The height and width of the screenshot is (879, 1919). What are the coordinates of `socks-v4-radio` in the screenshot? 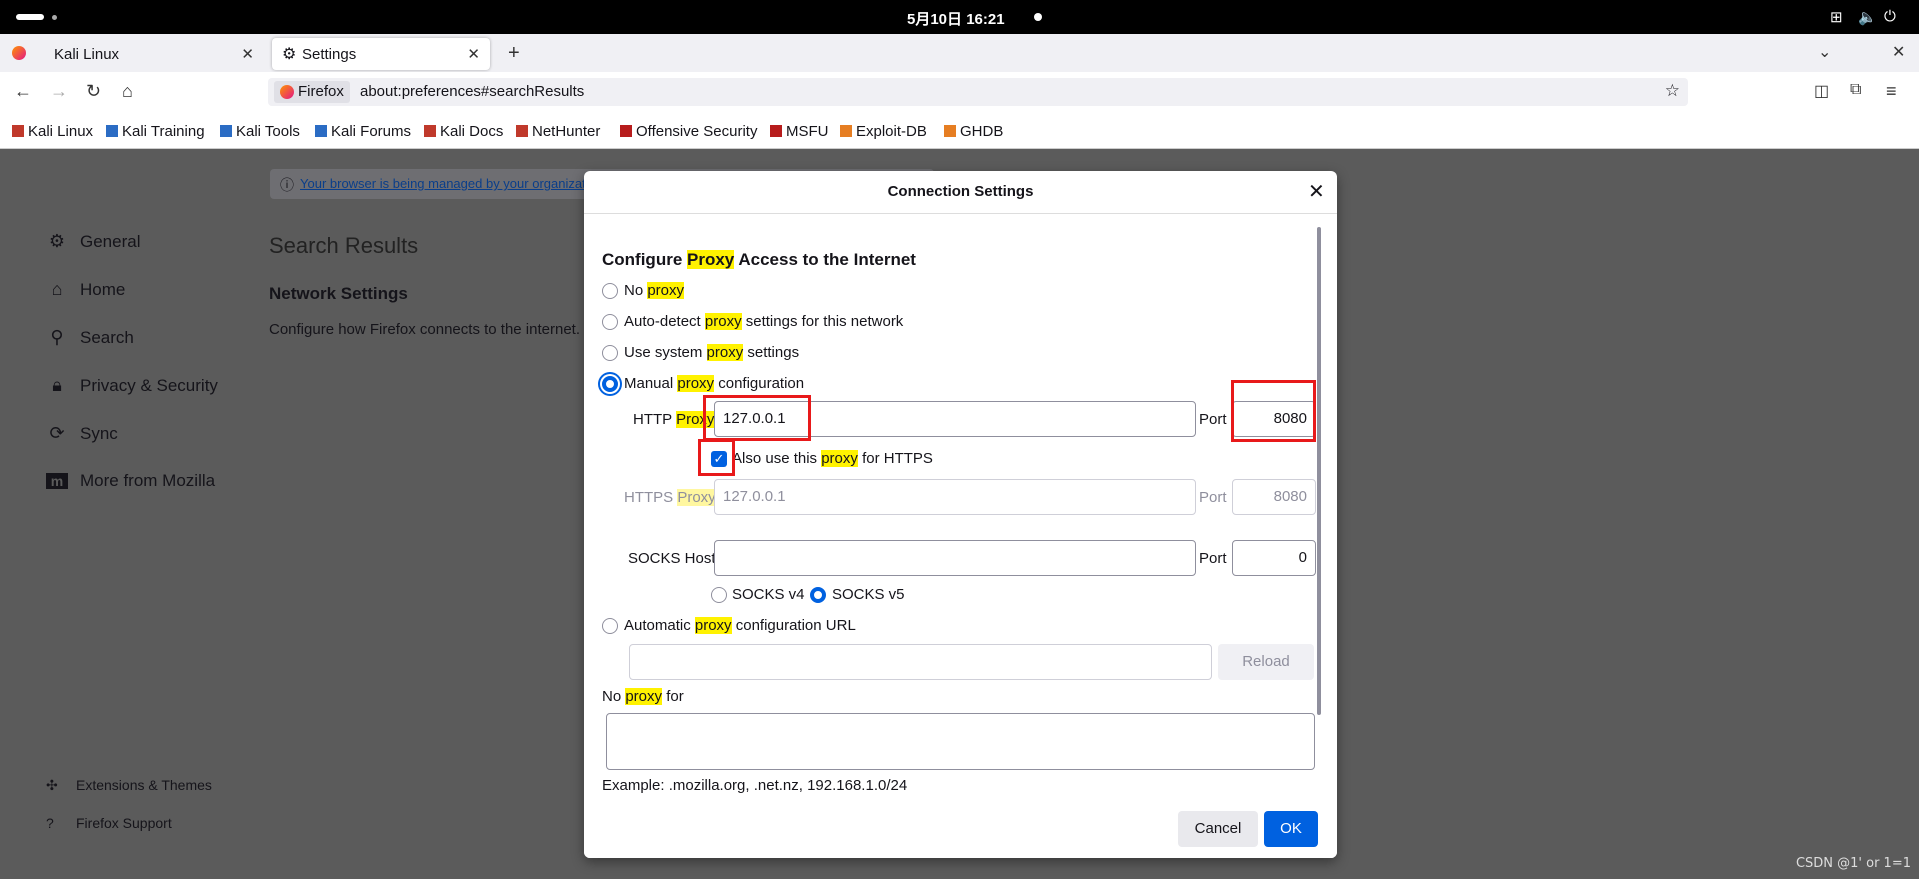 It's located at (719, 595).